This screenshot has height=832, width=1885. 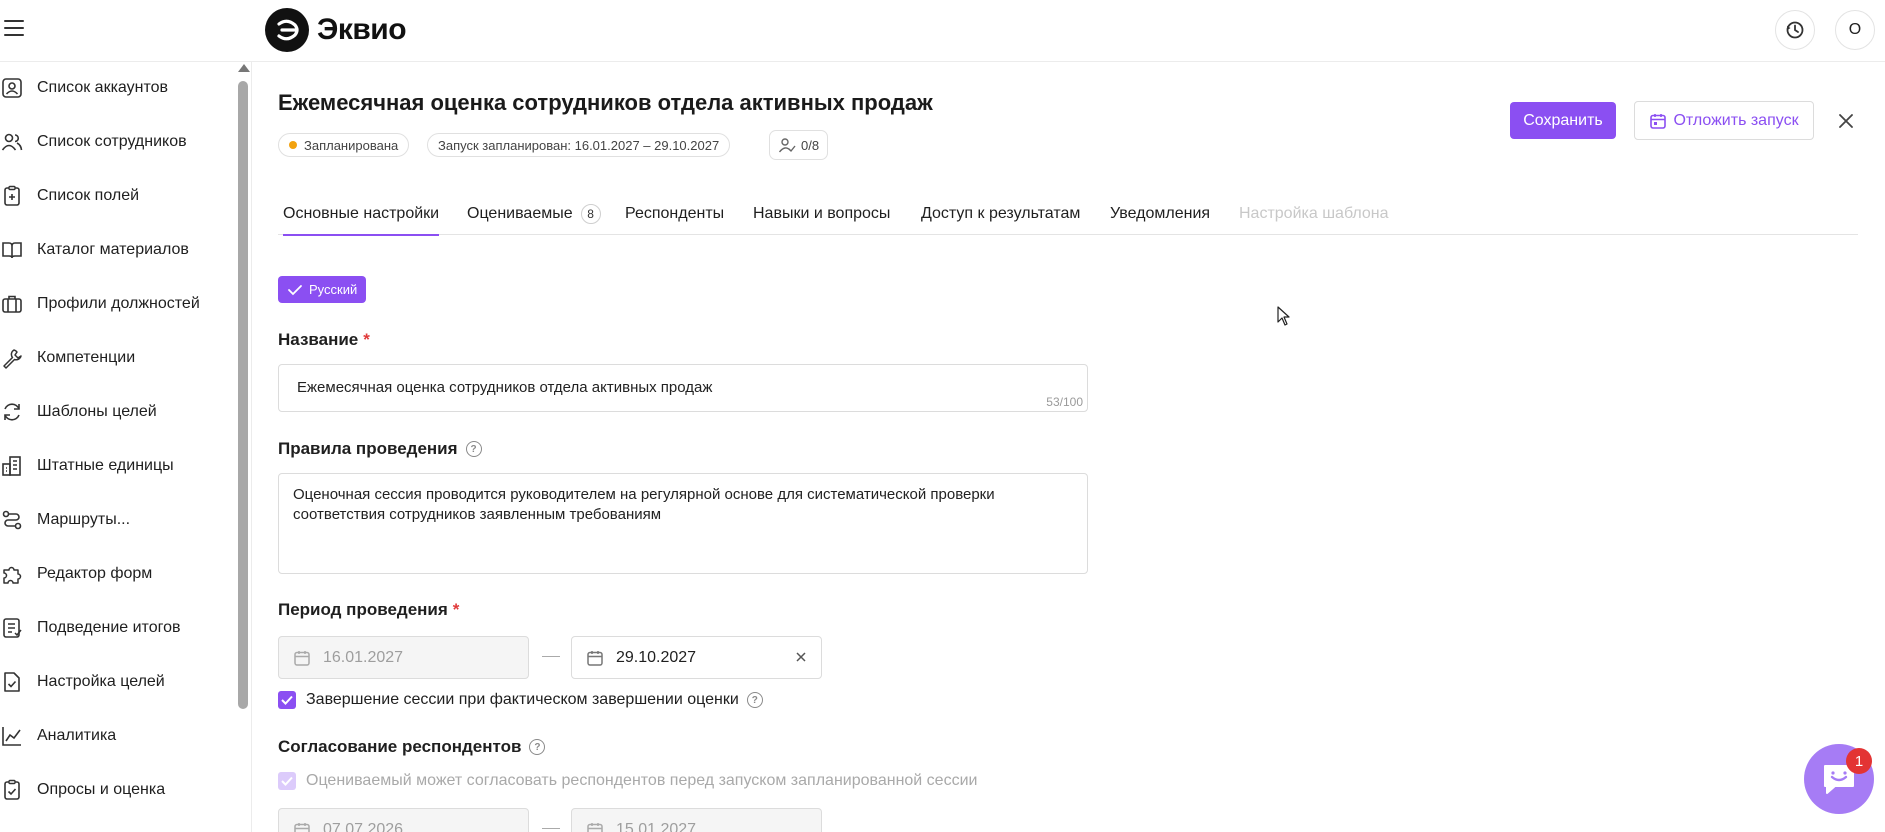 I want to click on delay-launch-button: Отложить запуск, so click(x=1724, y=120).